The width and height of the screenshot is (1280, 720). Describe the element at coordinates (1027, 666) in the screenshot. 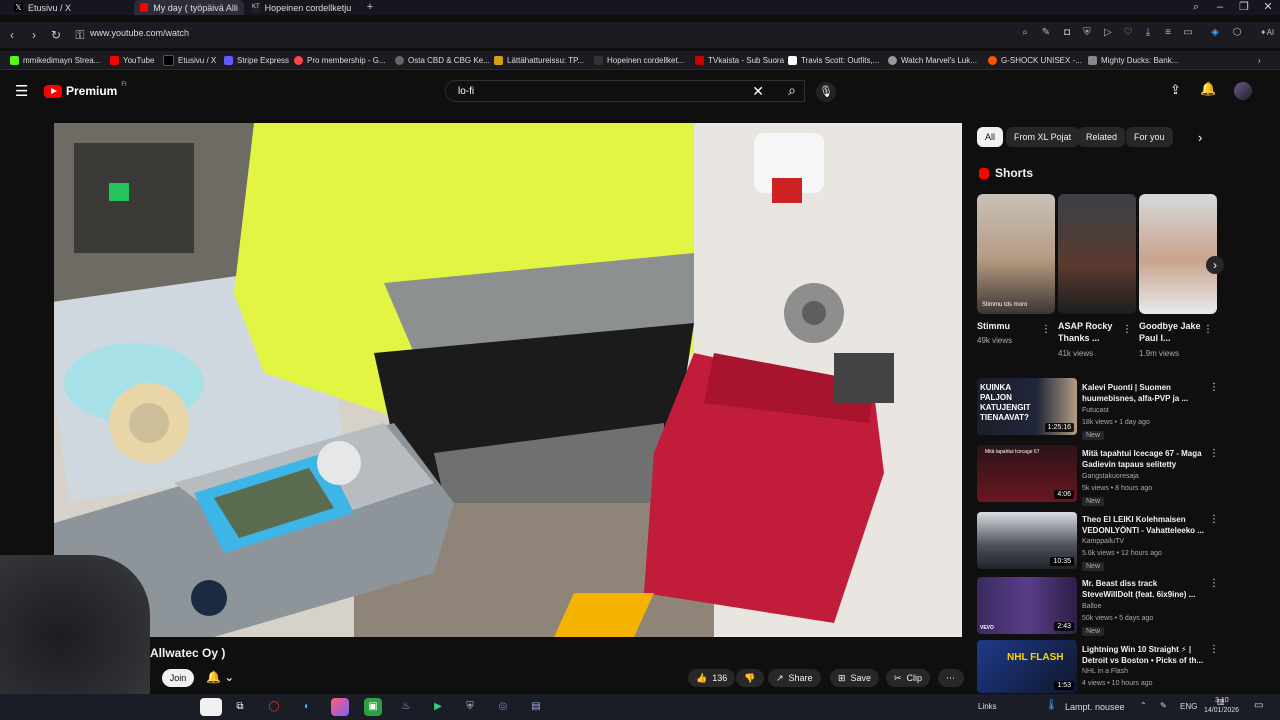

I see `recommended-thumbnail: NHL FLASH 1:53` at that location.